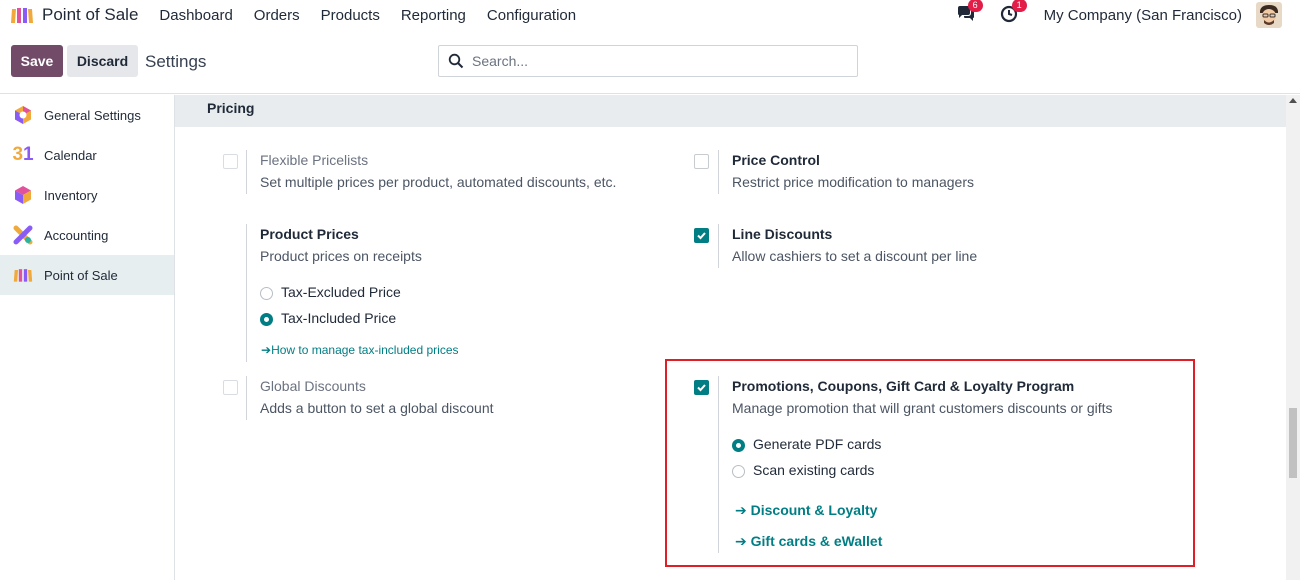 The image size is (1300, 580). I want to click on menu-products: Products, so click(350, 15).